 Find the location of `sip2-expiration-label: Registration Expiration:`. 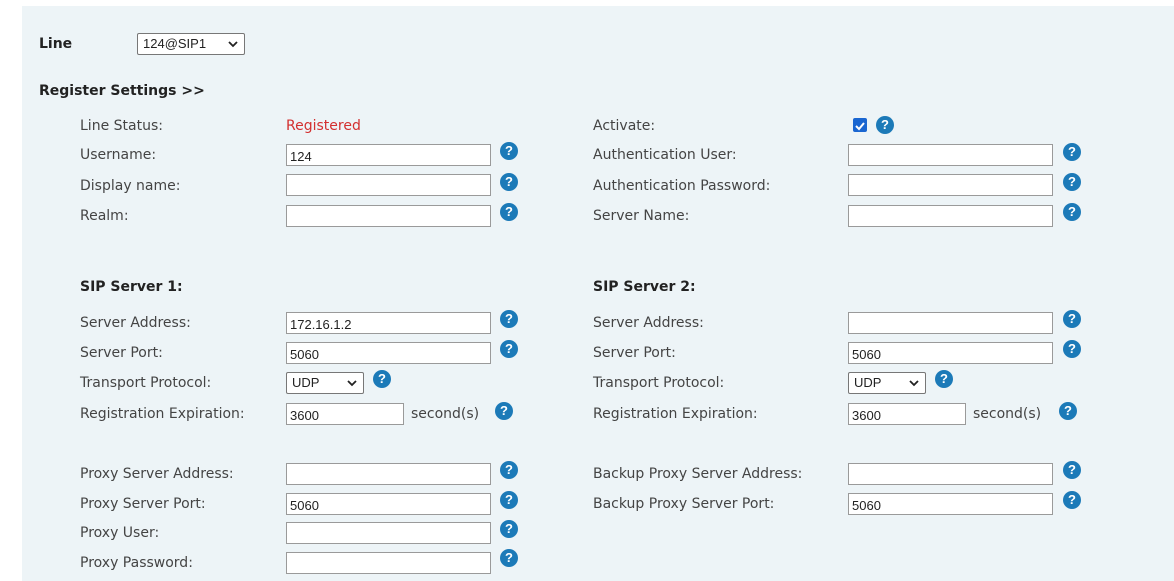

sip2-expiration-label: Registration Expiration: is located at coordinates (675, 414).